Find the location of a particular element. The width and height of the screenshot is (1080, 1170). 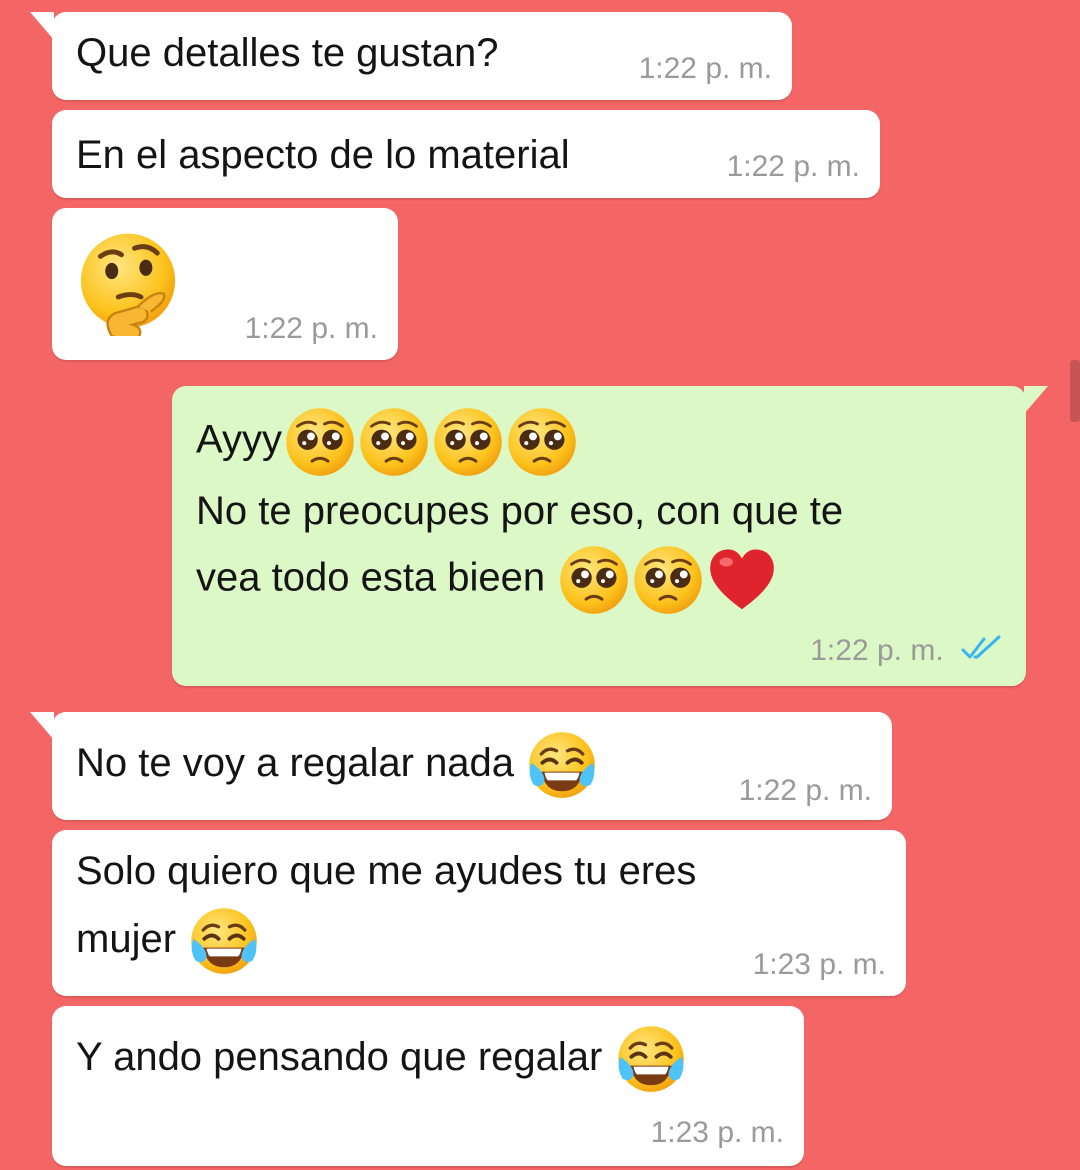

red-heart-icon is located at coordinates (742, 580).